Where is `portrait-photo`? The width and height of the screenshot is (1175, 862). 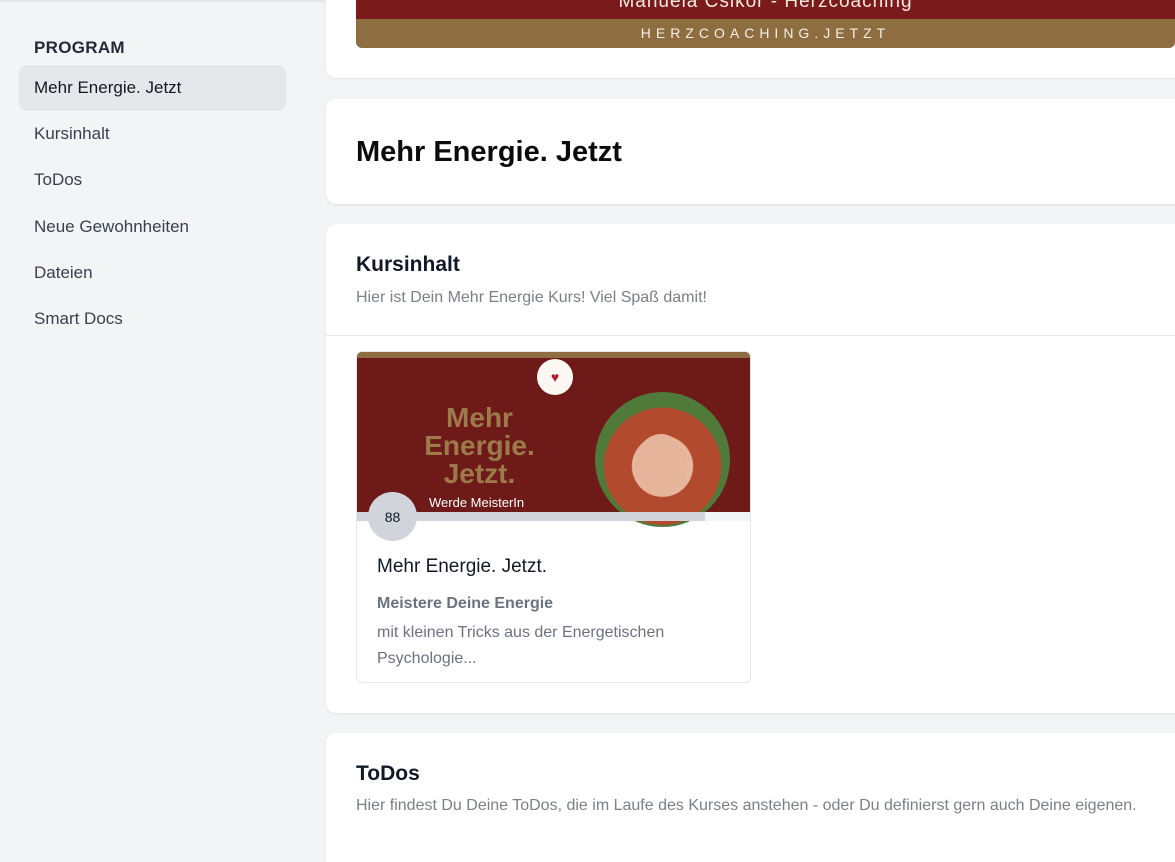 portrait-photo is located at coordinates (662, 459).